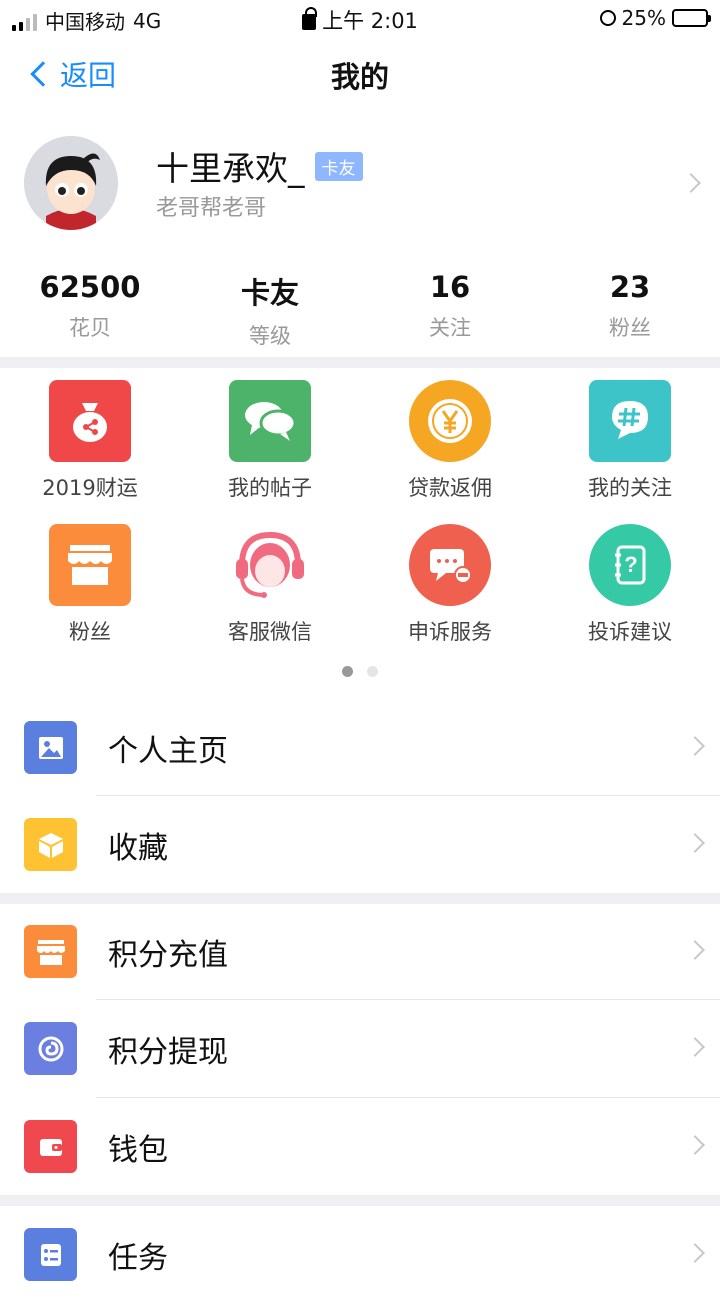 Image resolution: width=720 pixels, height=1303 pixels. What do you see at coordinates (50, 1254) in the screenshot?
I see `task-list-icon` at bounding box center [50, 1254].